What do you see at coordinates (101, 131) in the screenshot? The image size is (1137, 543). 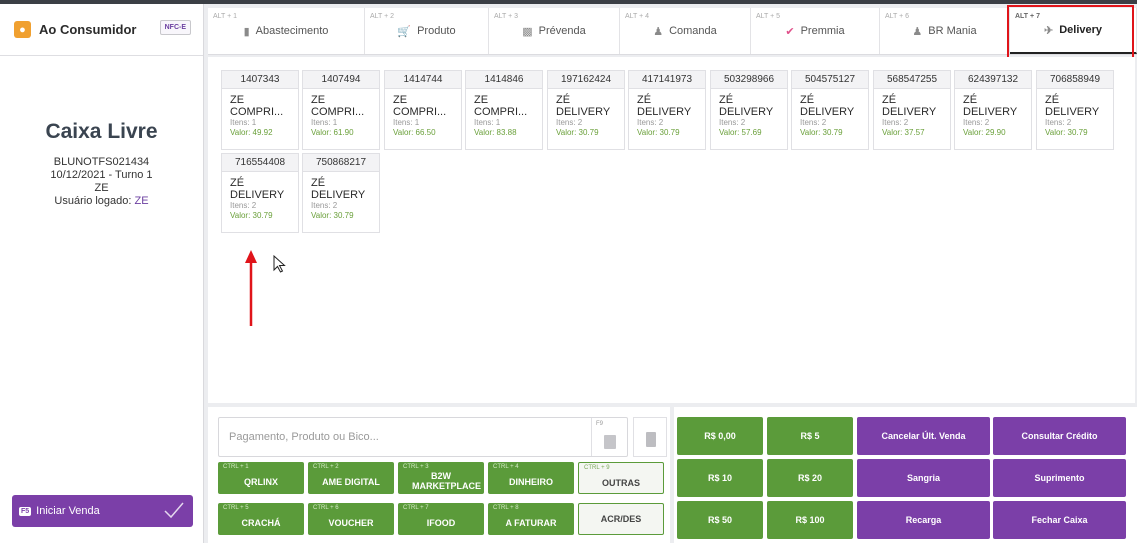 I see `status-title: Caixa Livre` at bounding box center [101, 131].